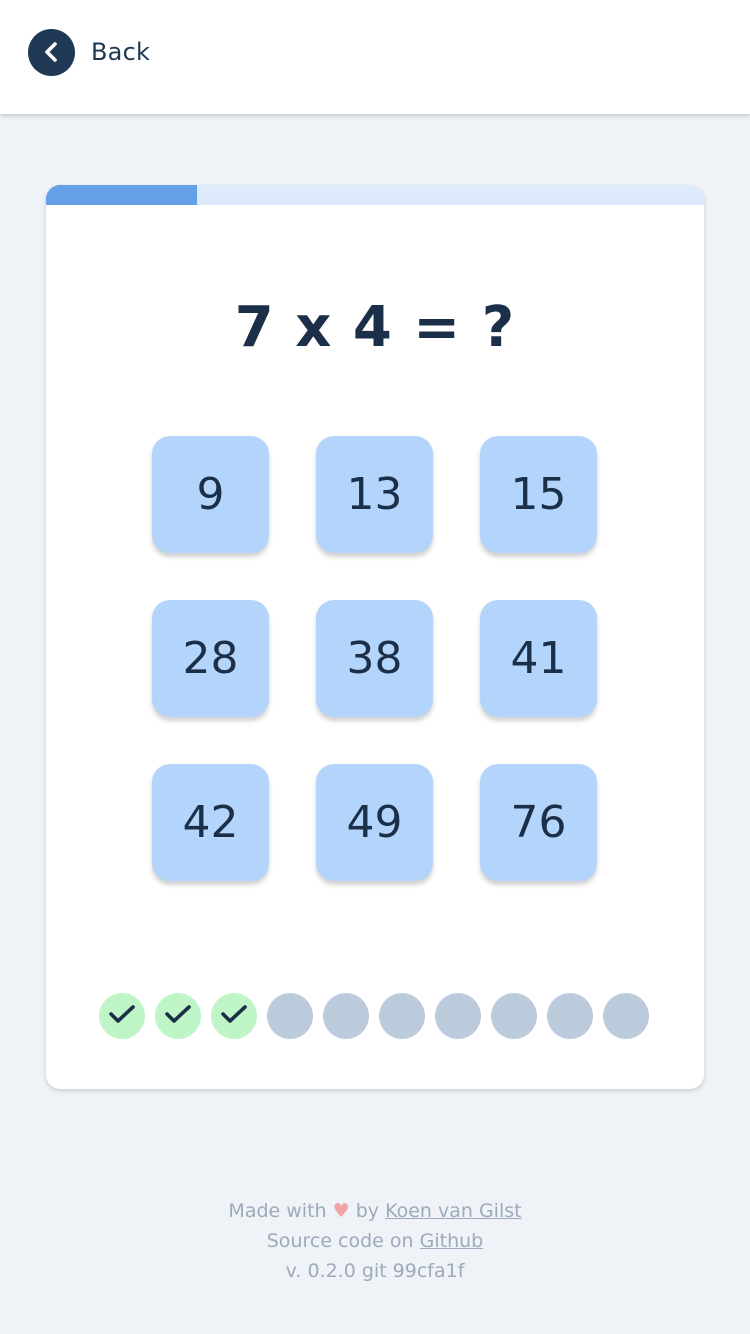  I want to click on back-label: Back, so click(121, 52).